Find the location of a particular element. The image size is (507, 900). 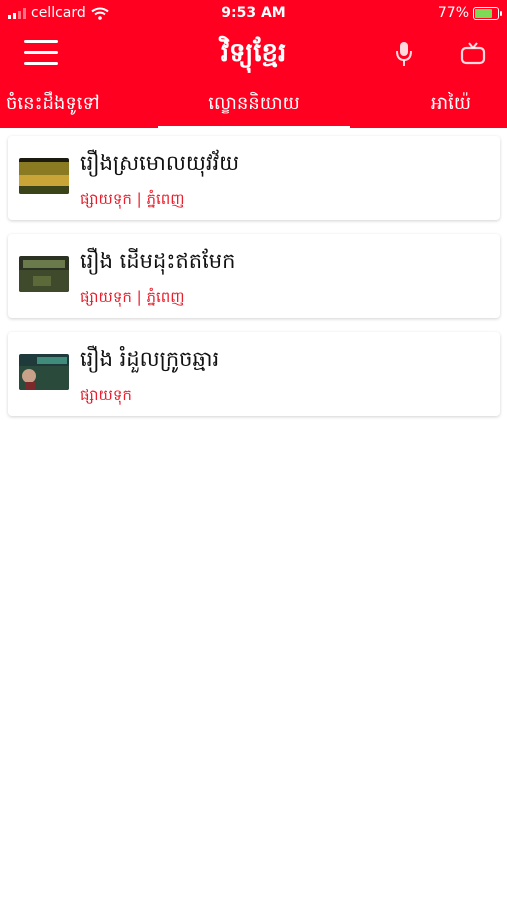

status-bar: cellcard 9:53 AM 77% is located at coordinates (253, 14).